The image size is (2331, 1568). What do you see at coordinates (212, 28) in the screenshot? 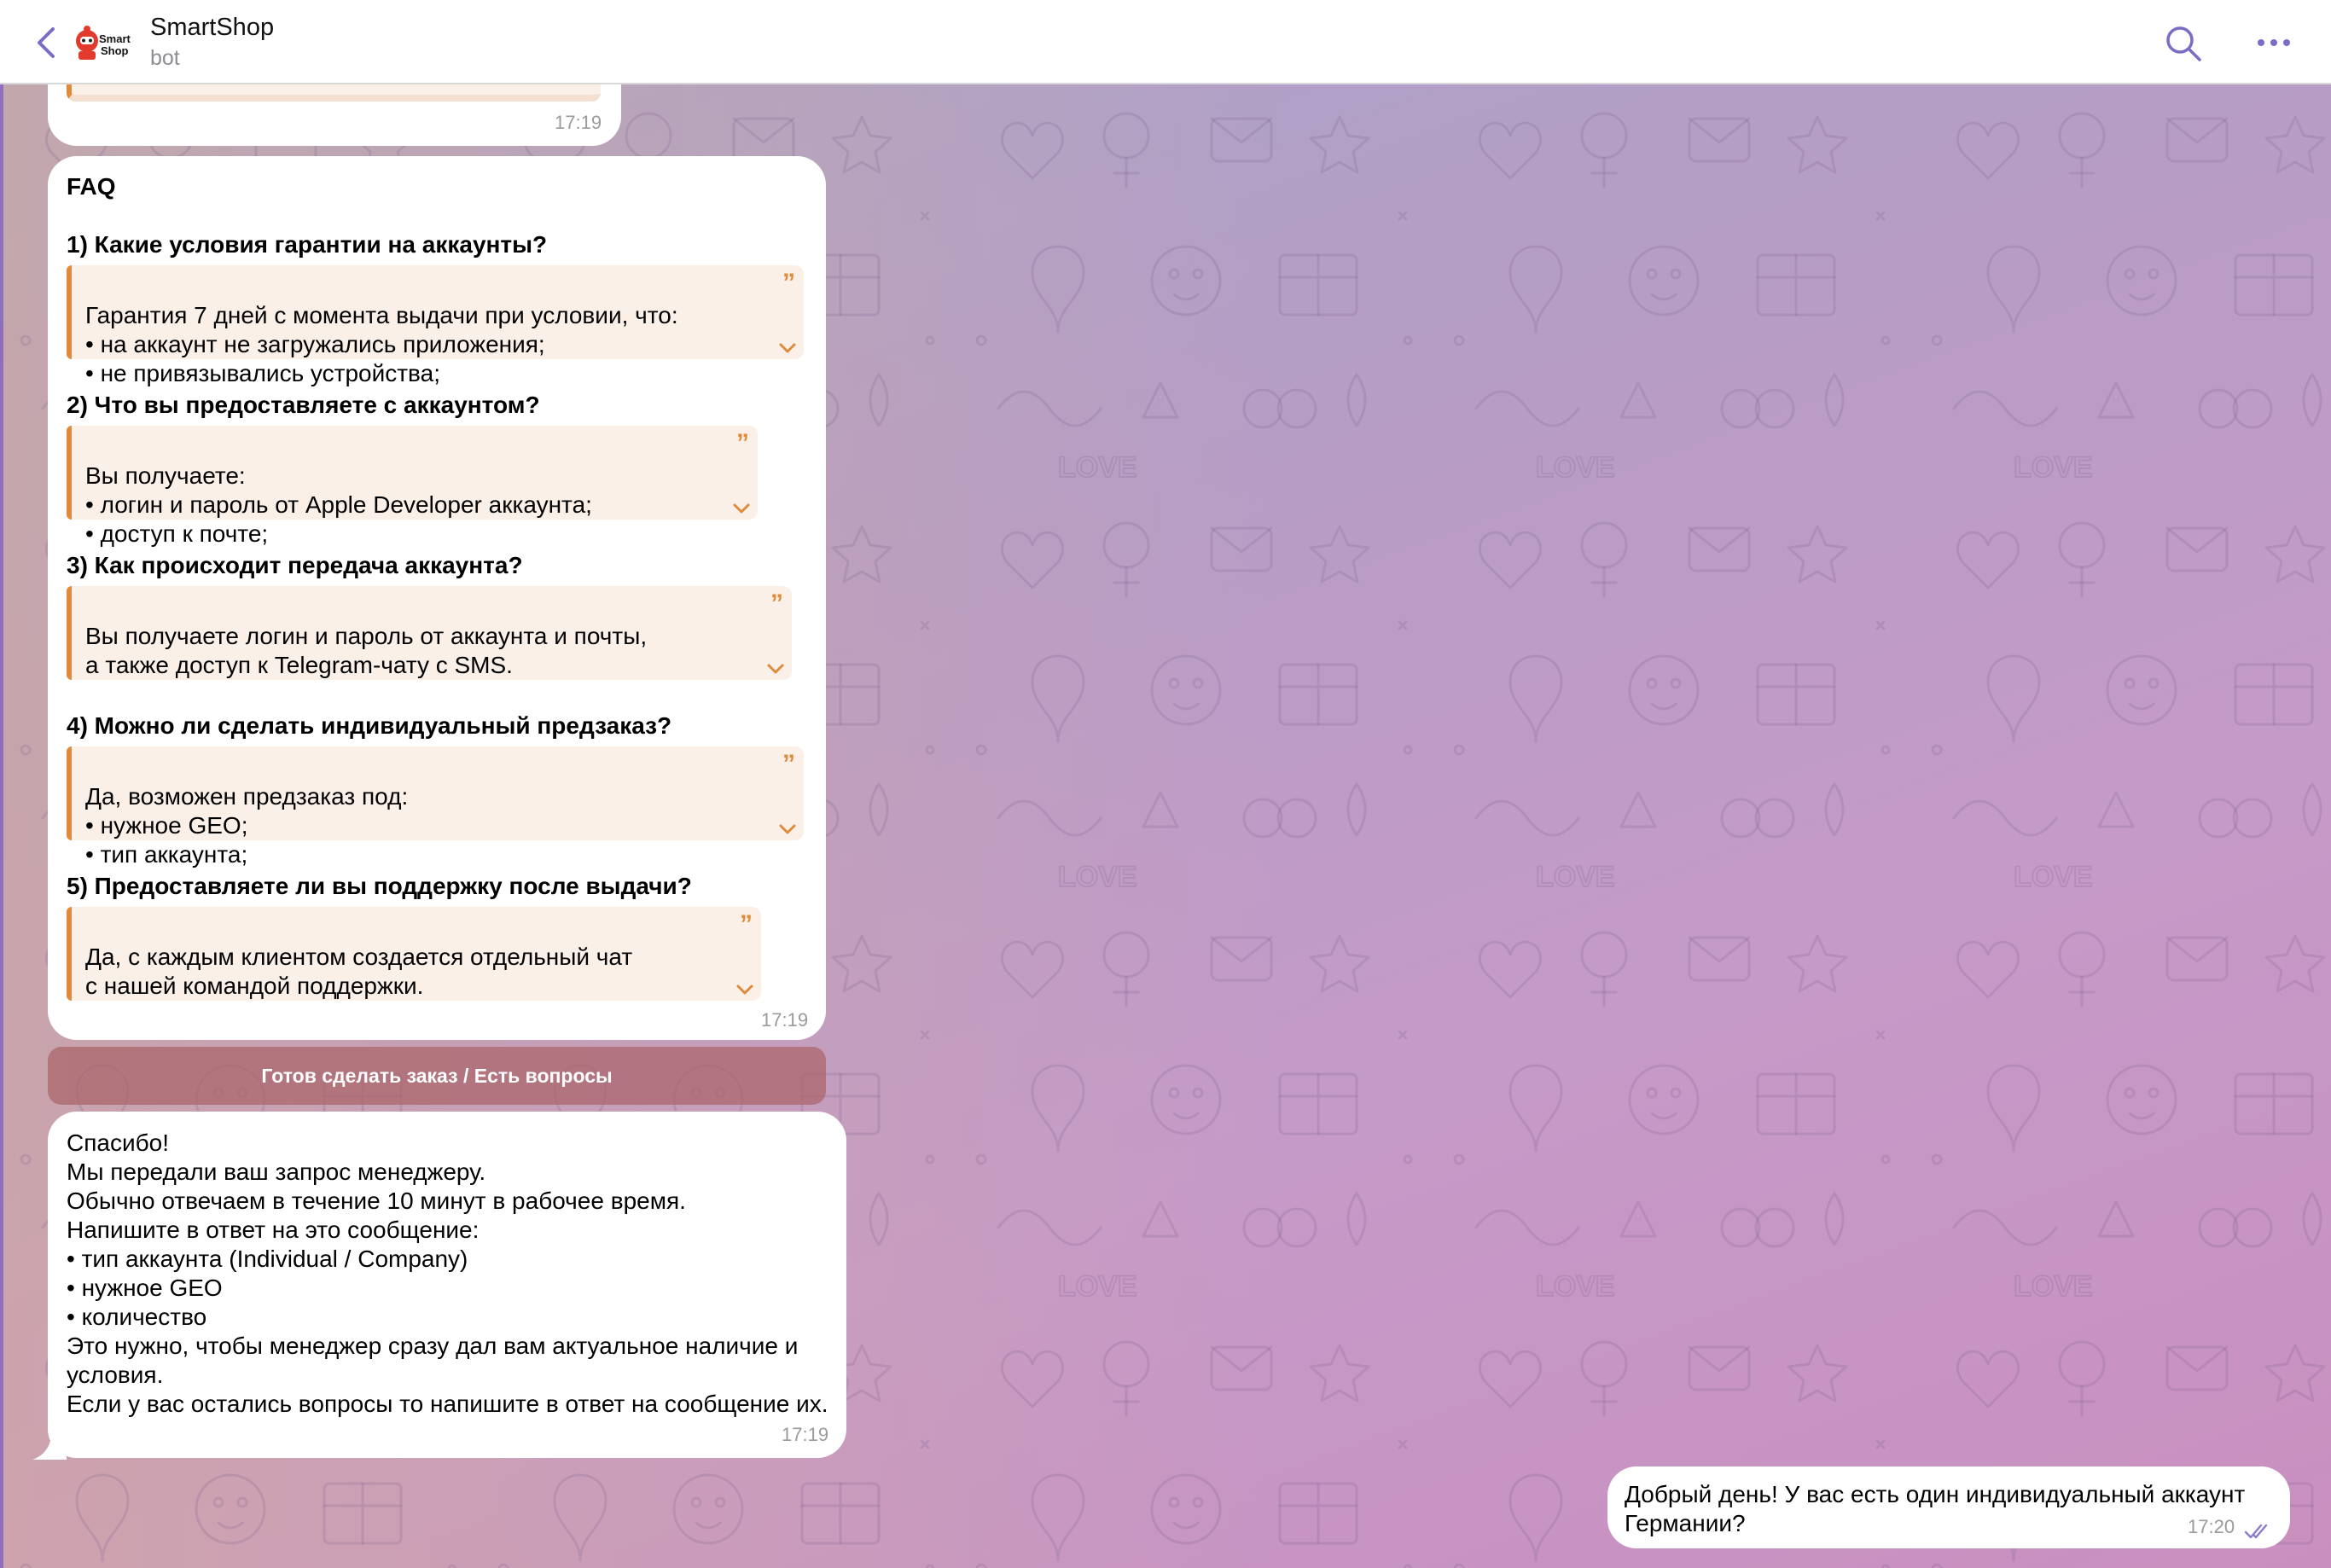
I see `chat-title: SmartShop` at bounding box center [212, 28].